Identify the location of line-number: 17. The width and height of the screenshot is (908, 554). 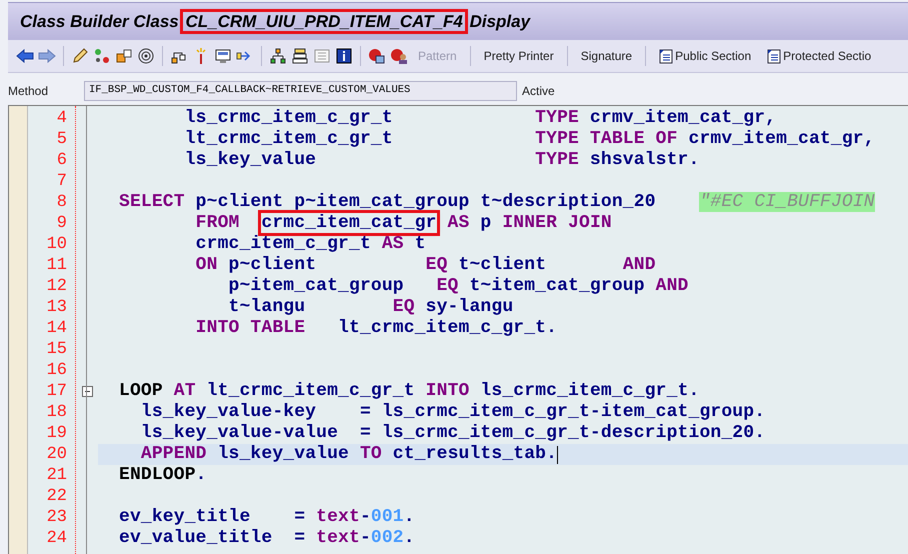
(57, 391).